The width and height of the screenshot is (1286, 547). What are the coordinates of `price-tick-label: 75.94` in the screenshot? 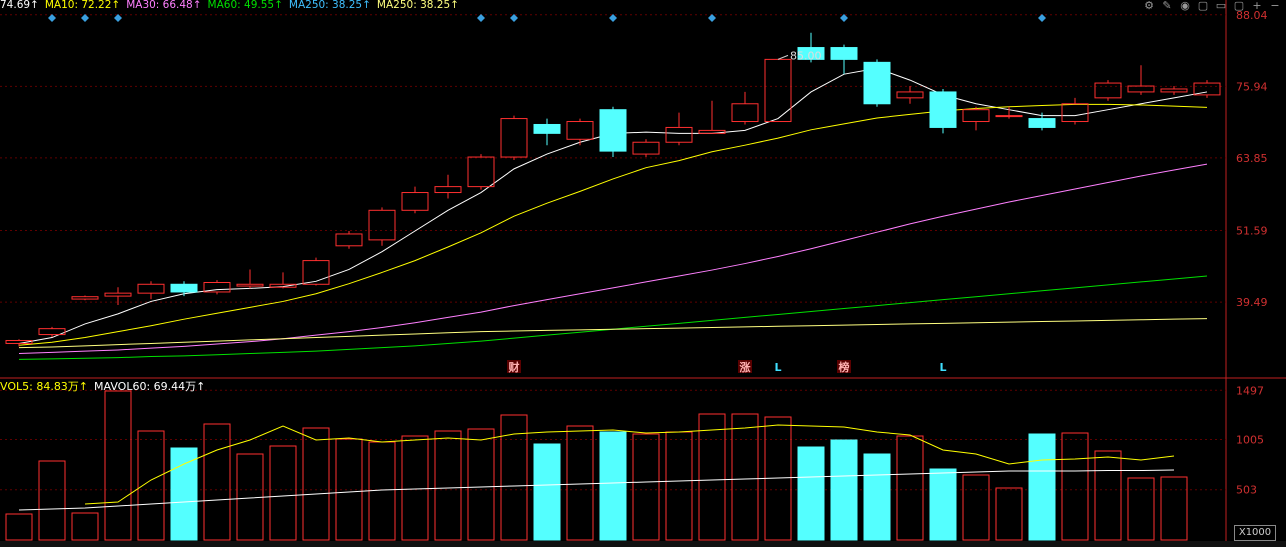 It's located at (1252, 86).